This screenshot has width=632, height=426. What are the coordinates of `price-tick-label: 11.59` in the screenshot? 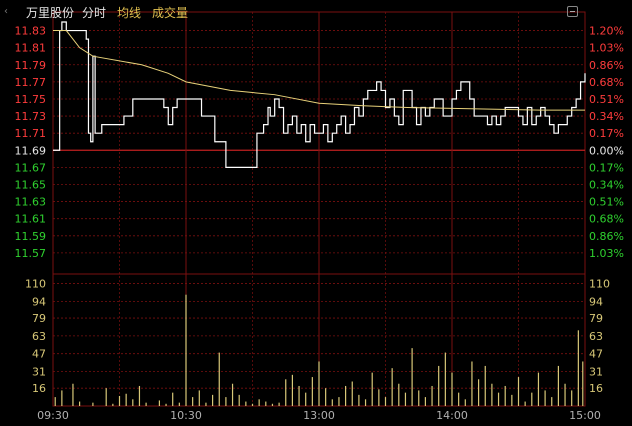 It's located at (31, 236).